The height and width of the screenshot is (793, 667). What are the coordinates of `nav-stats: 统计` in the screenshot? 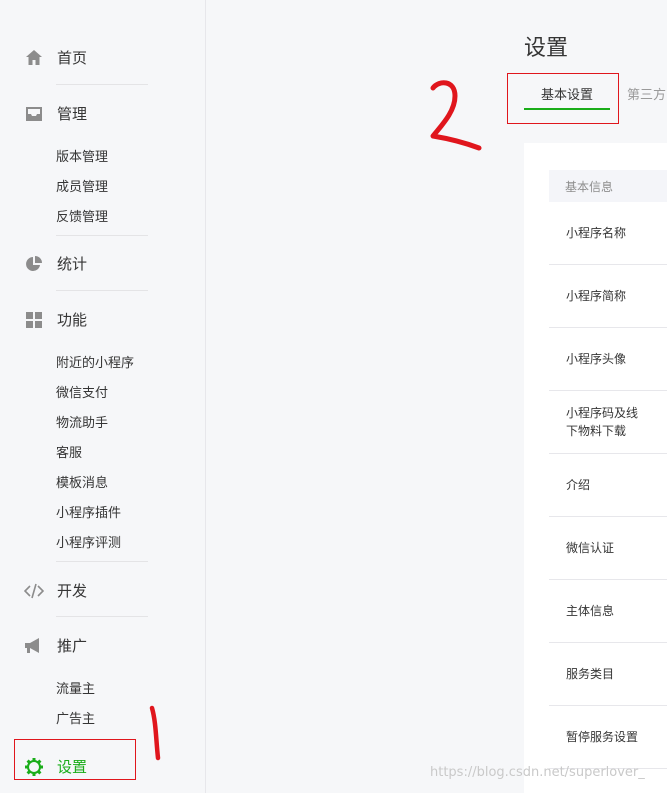 It's located at (55, 263).